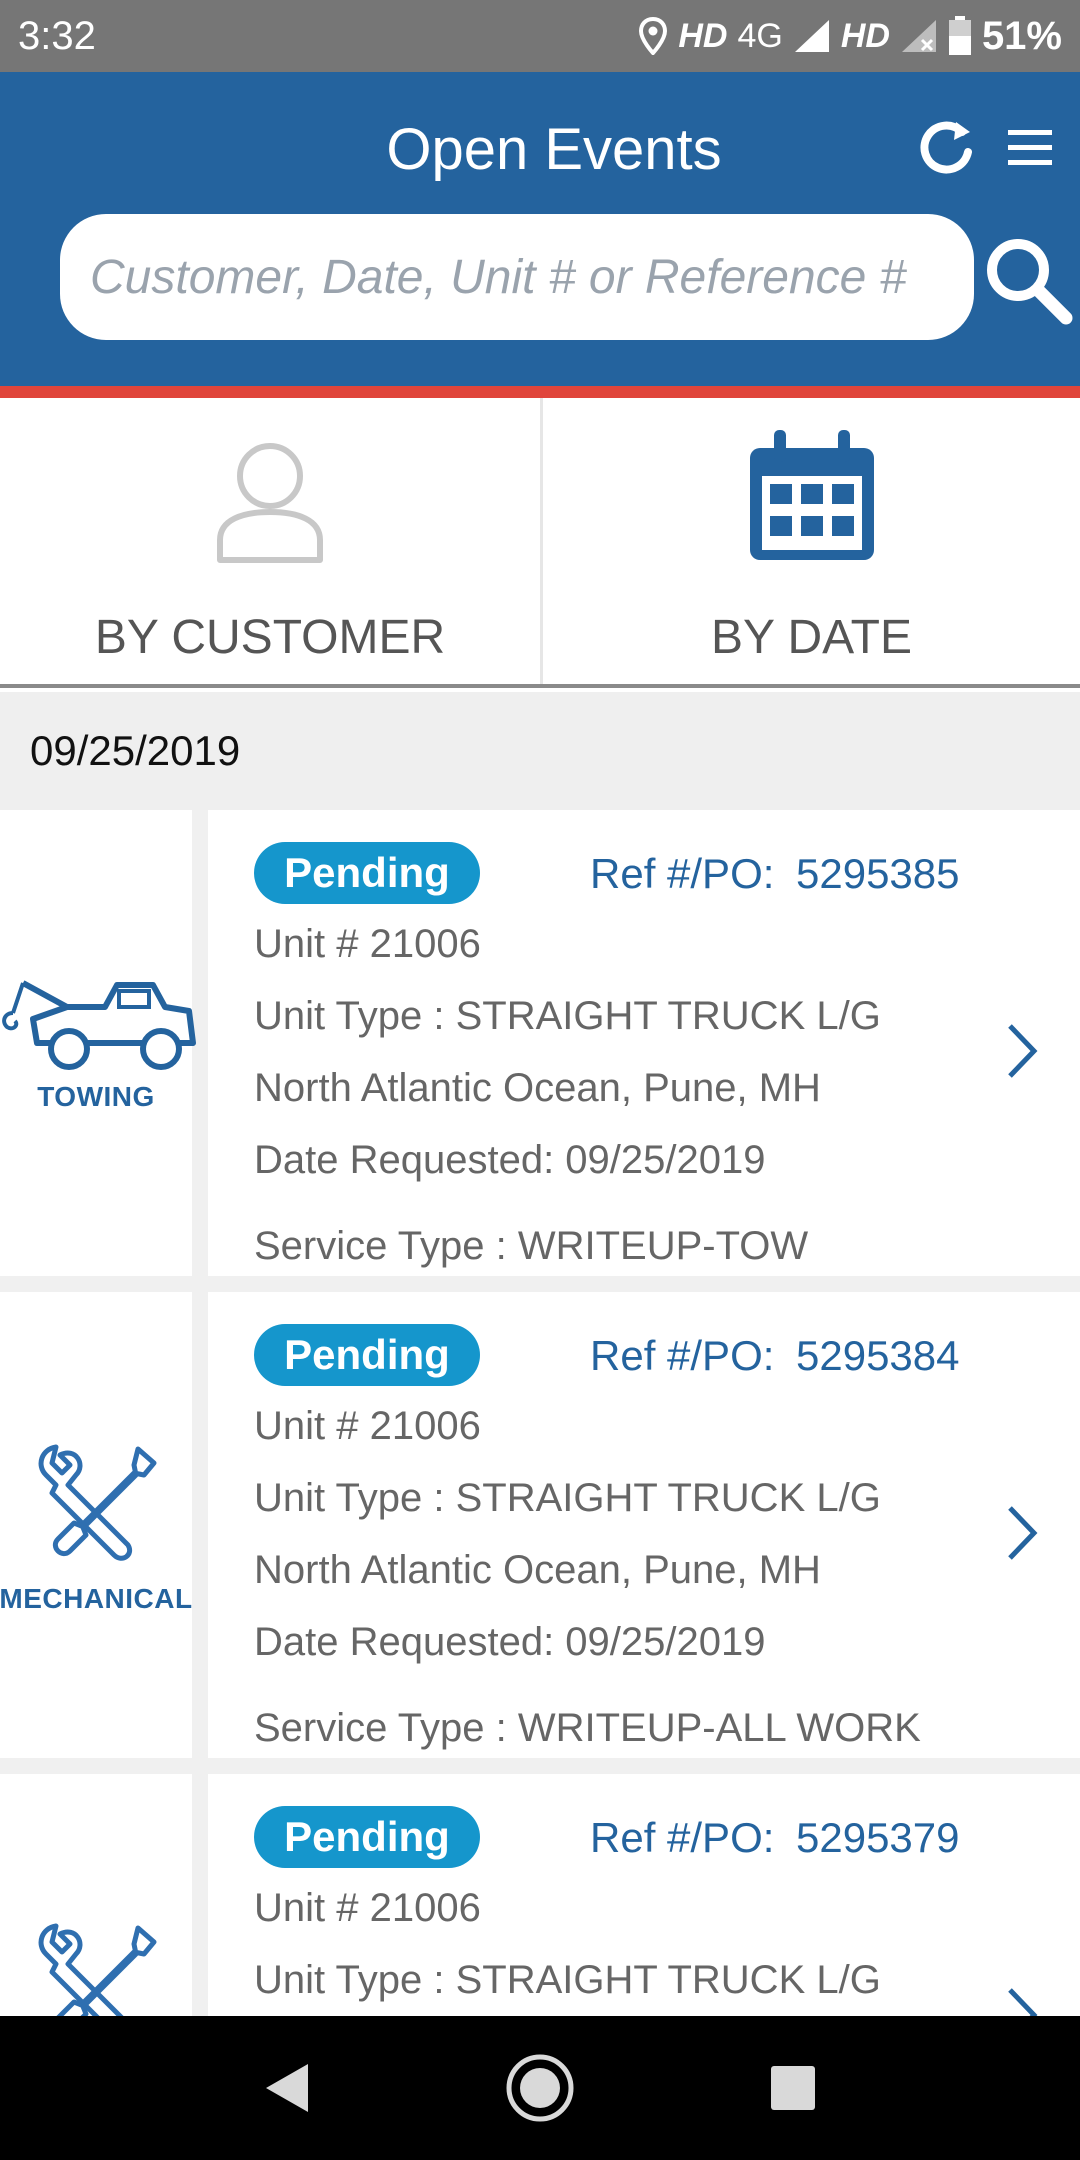  I want to click on home-circle-icon, so click(540, 2088).